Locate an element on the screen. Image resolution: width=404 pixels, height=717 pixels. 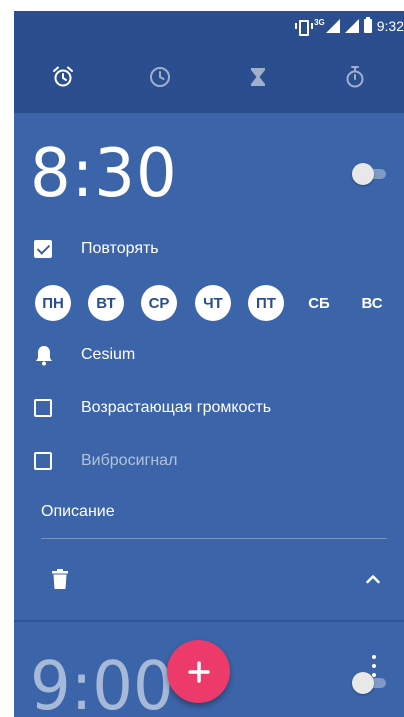
delete-icon is located at coordinates (60, 579).